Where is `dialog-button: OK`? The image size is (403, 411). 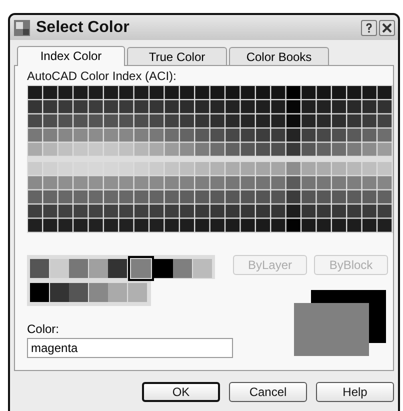
dialog-button: OK is located at coordinates (181, 392).